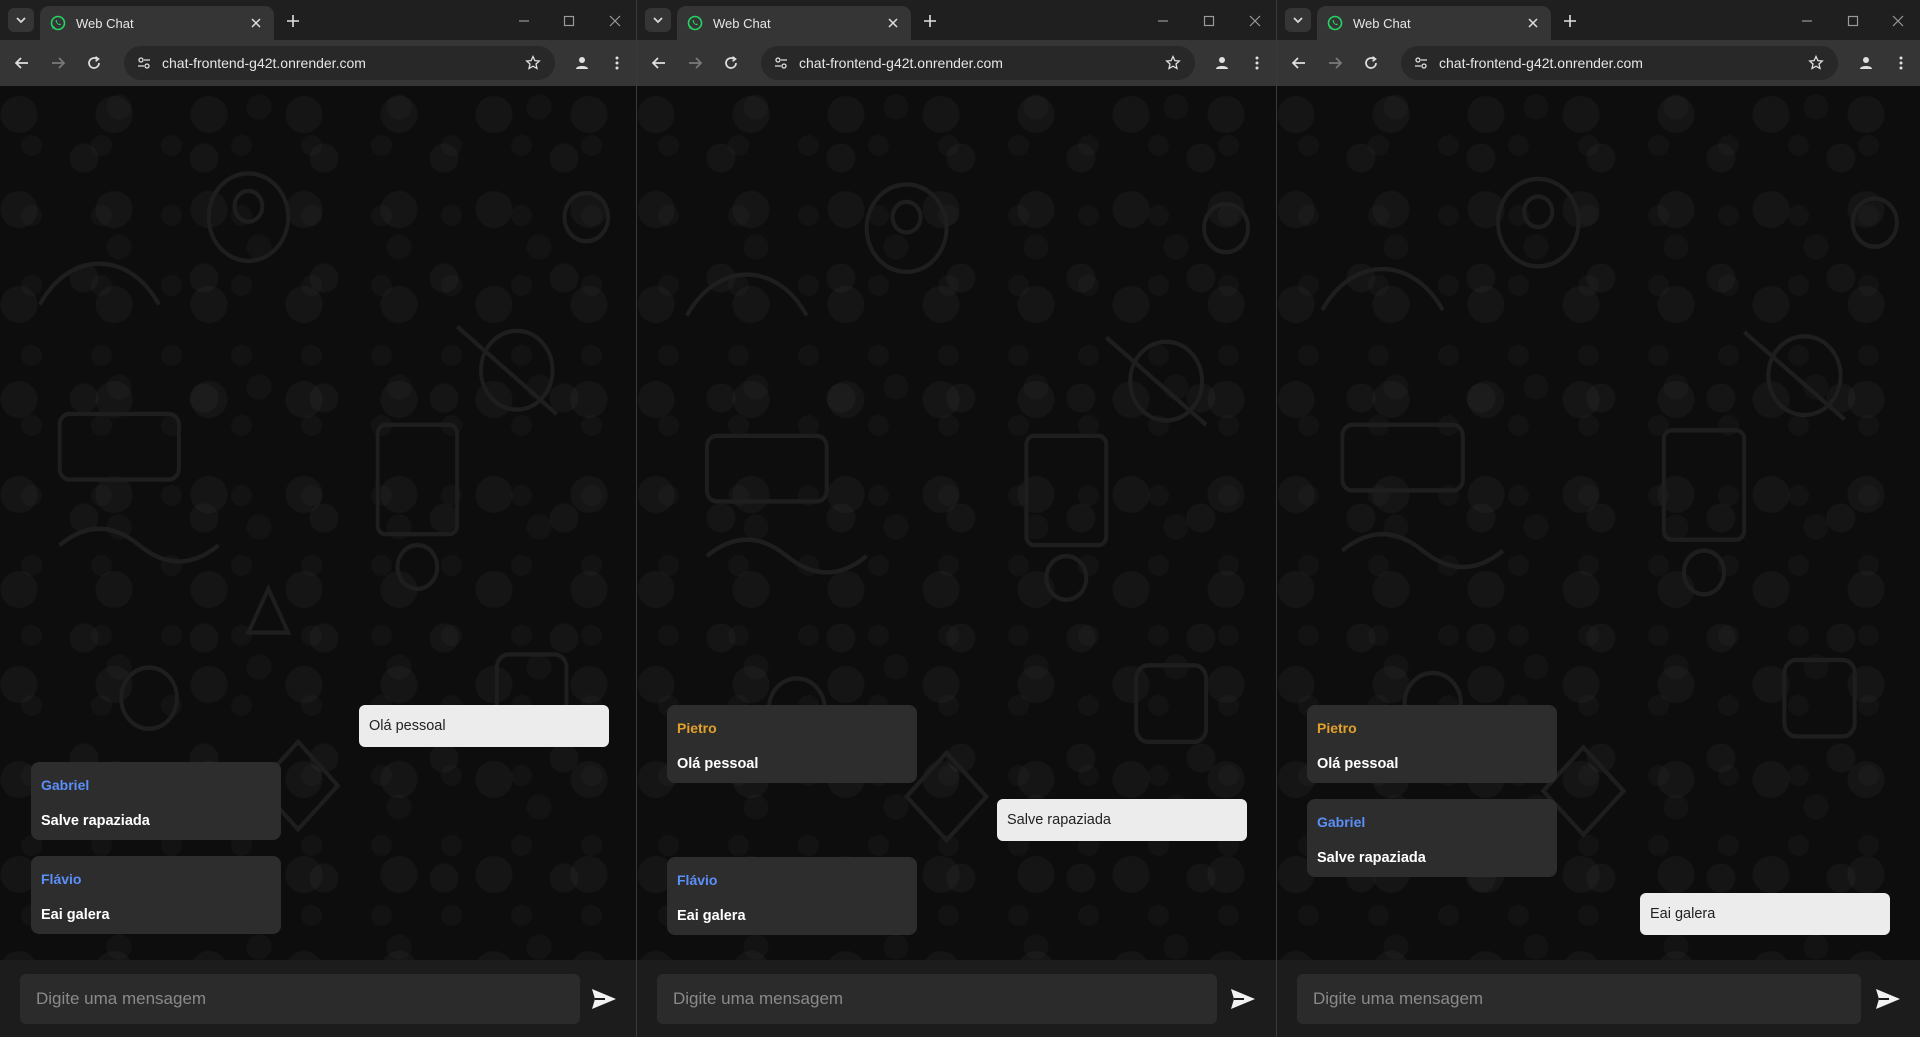 The image size is (1920, 1037). I want to click on profile-icon, so click(1222, 63).